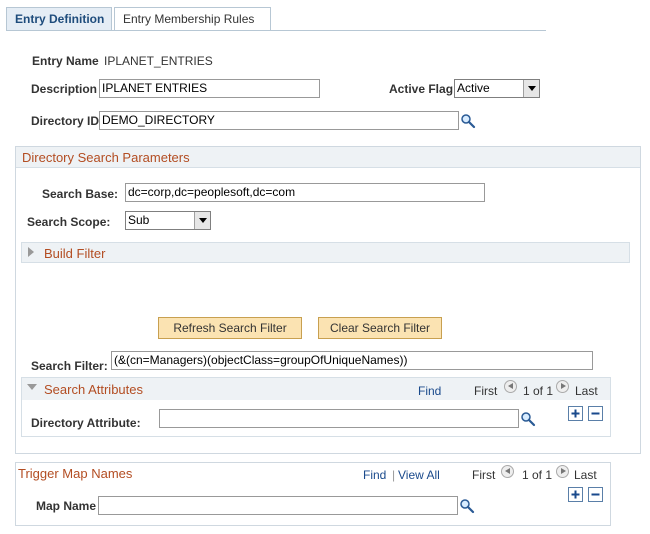 Image resolution: width=650 pixels, height=534 pixels. What do you see at coordinates (276, 30) in the screenshot?
I see `tab-underline` at bounding box center [276, 30].